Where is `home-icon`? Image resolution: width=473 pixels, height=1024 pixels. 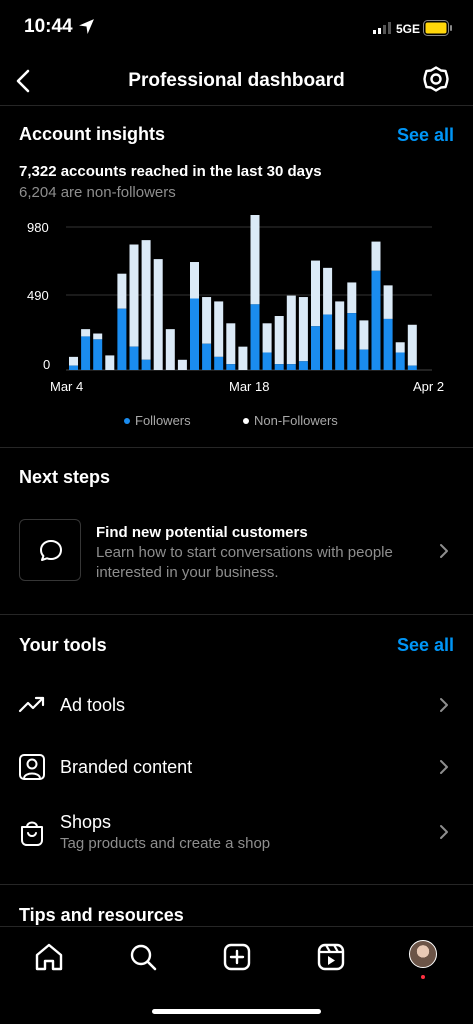 home-icon is located at coordinates (49, 957).